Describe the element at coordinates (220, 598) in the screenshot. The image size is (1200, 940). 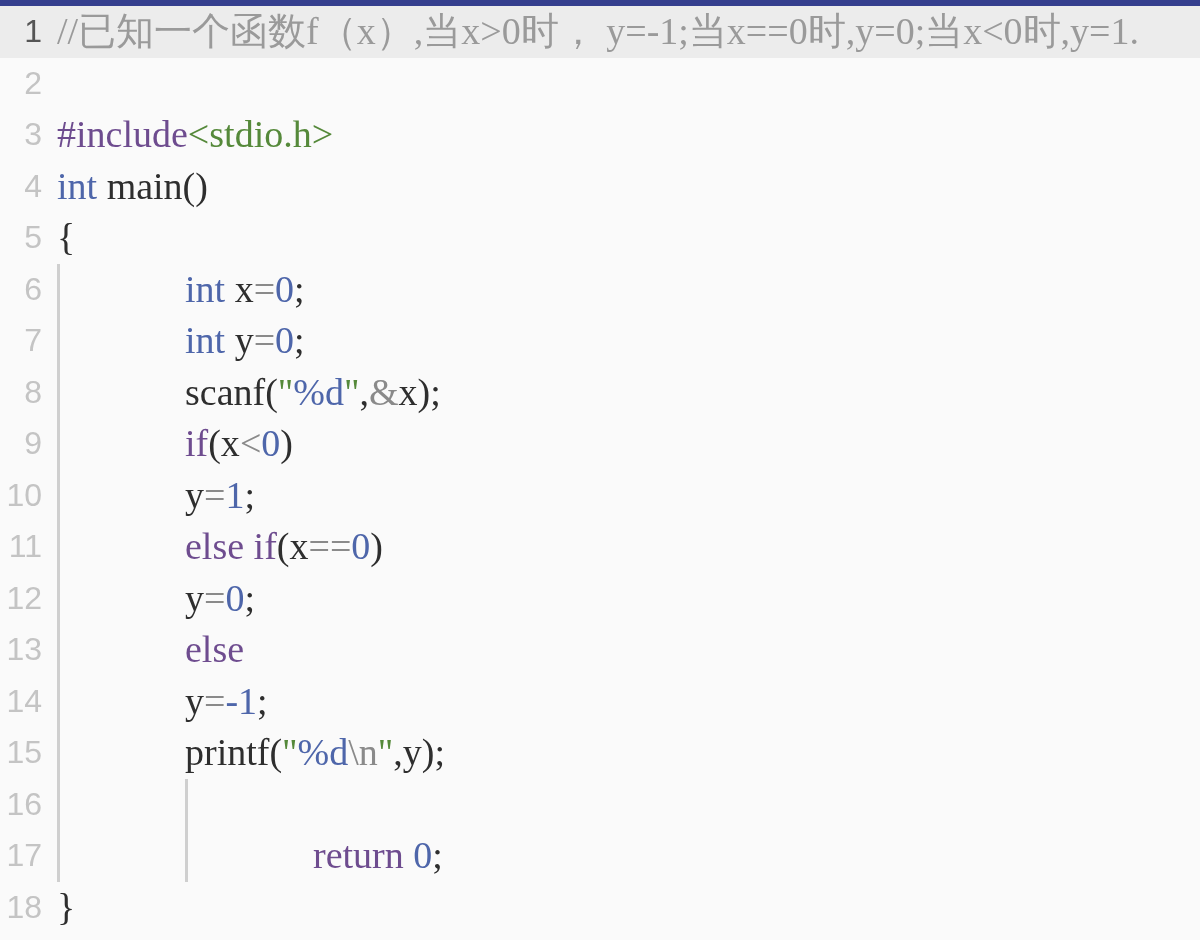
I see `code-line: y=0;` at that location.